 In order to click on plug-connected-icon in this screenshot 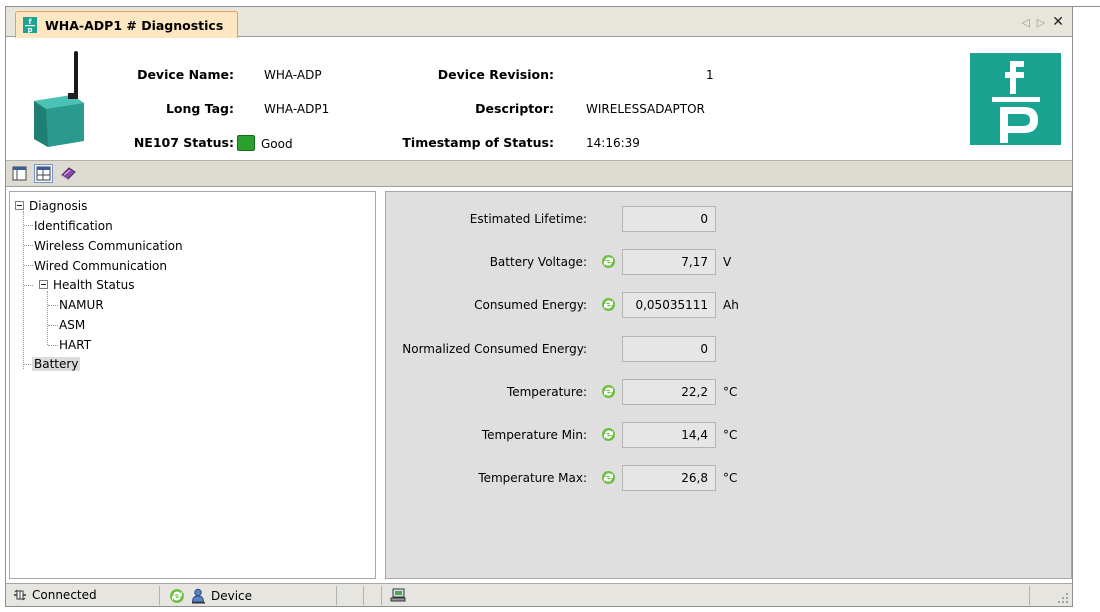, I will do `click(20, 595)`.